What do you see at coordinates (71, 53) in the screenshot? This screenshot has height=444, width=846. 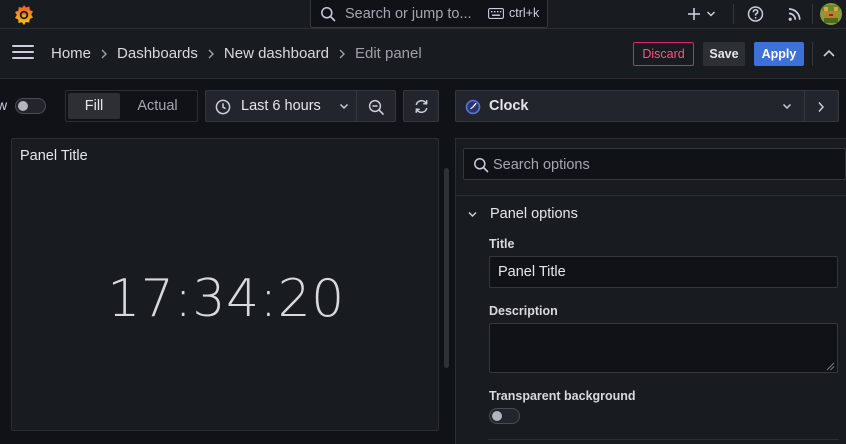 I see `breadcrumb-home: Home` at bounding box center [71, 53].